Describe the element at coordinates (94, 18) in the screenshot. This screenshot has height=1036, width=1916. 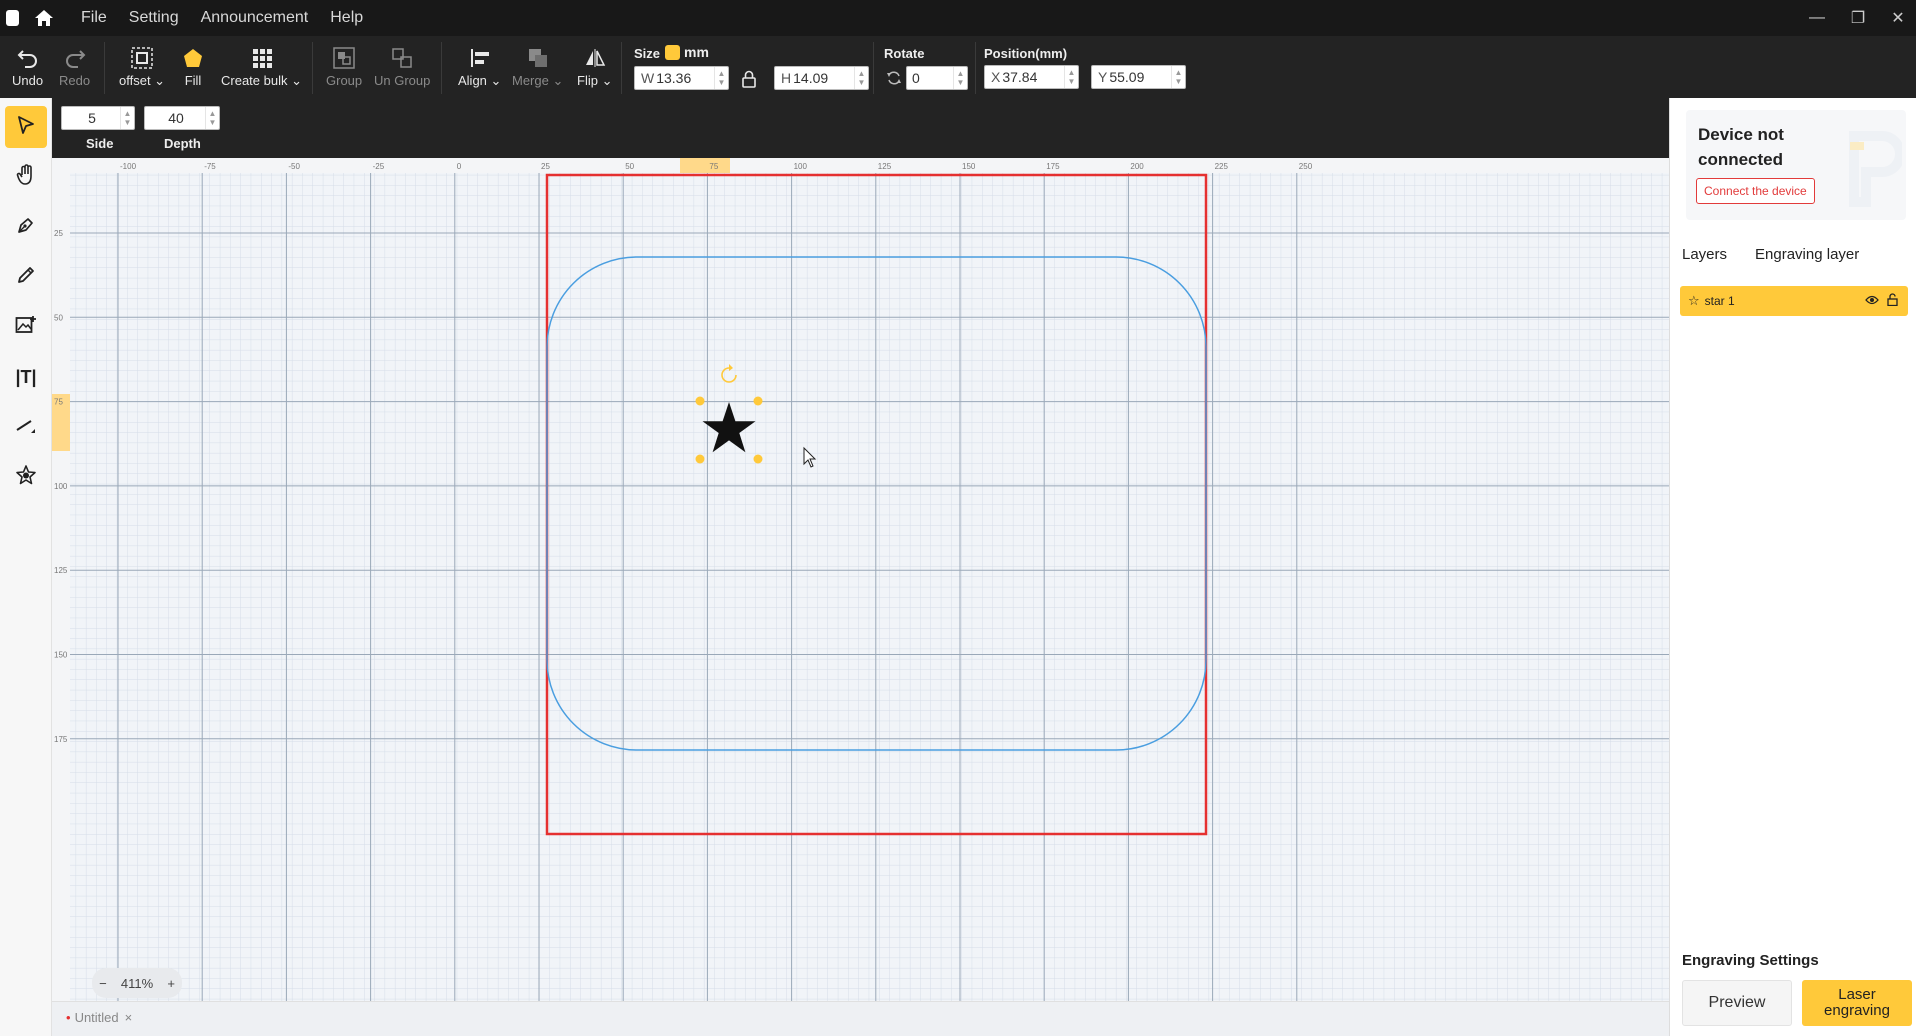
I see `menu-file: File` at that location.